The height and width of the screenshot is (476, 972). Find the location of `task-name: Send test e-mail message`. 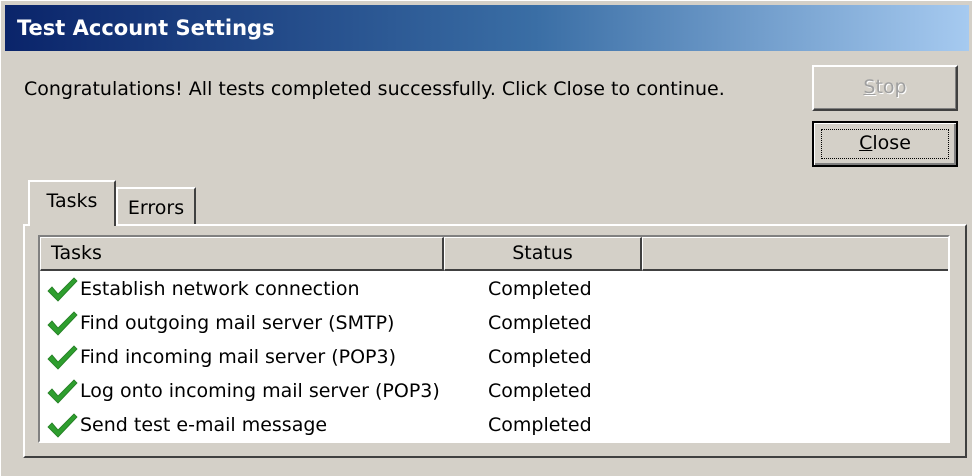

task-name: Send test e-mail message is located at coordinates (204, 425).